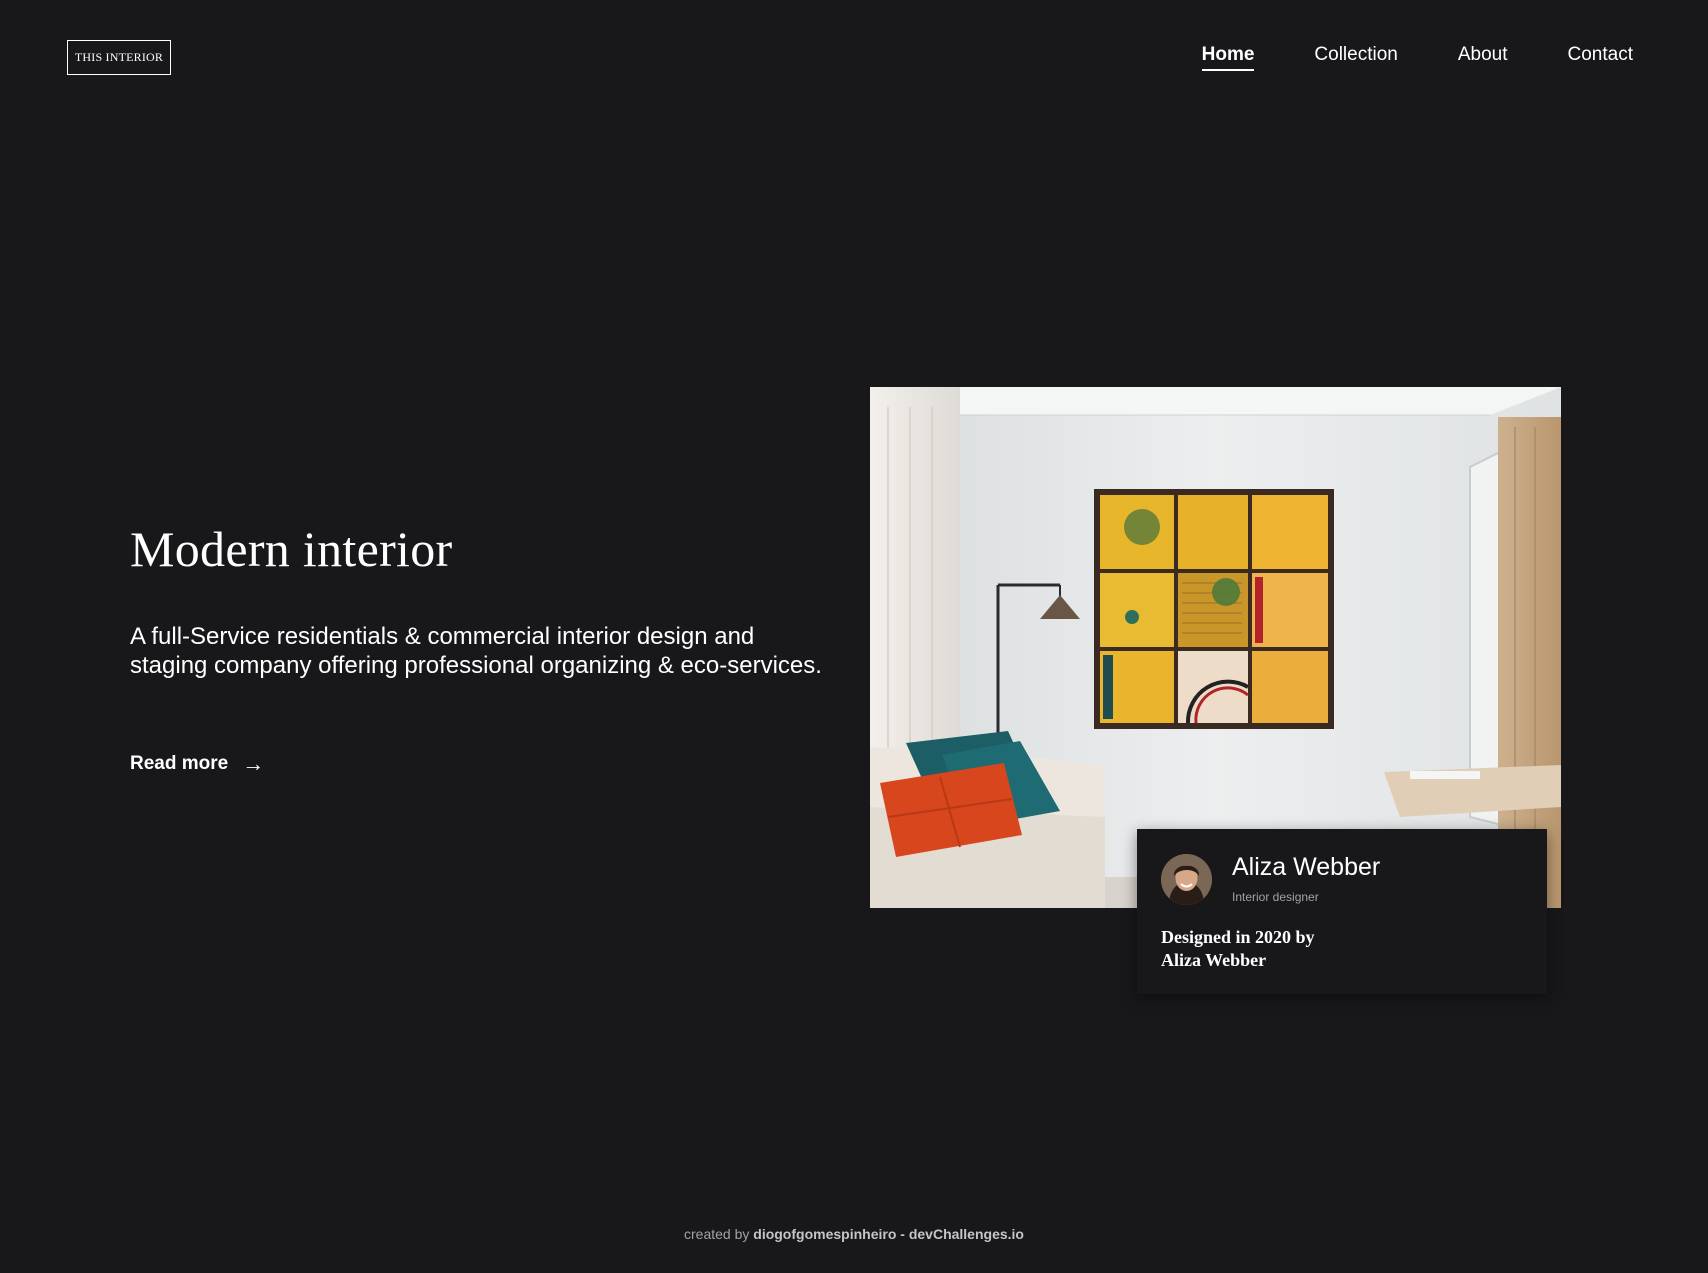  I want to click on designer-name: Aliza Webber, so click(1306, 867).